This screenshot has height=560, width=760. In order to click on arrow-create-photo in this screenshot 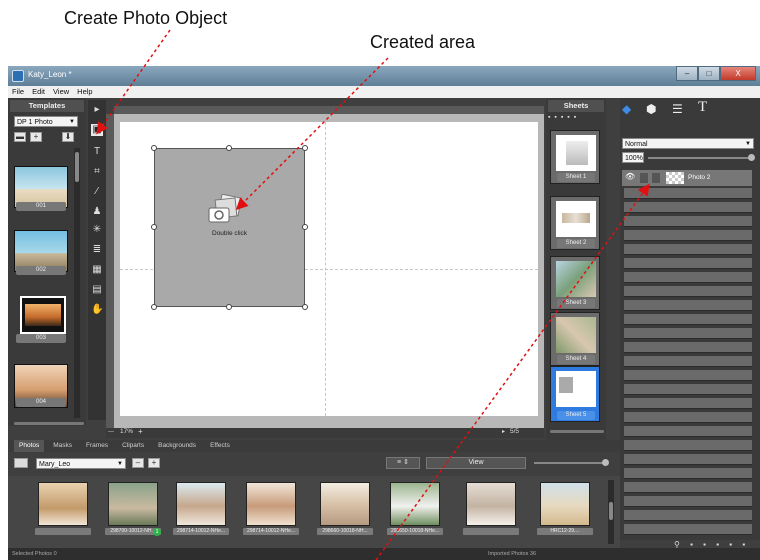, I will do `click(133, 82)`.